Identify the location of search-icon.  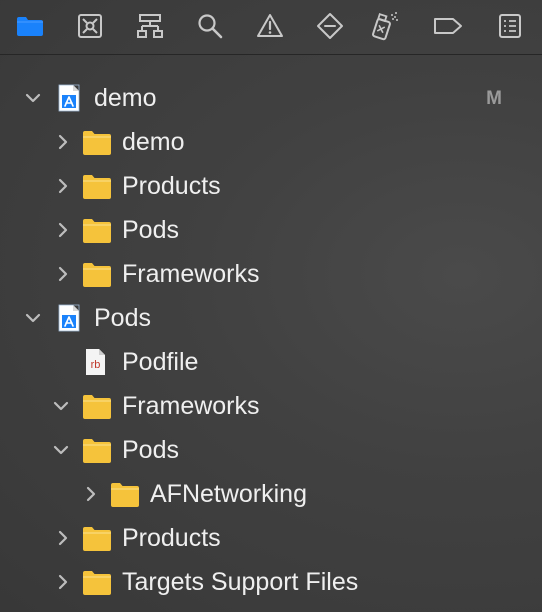
(210, 26).